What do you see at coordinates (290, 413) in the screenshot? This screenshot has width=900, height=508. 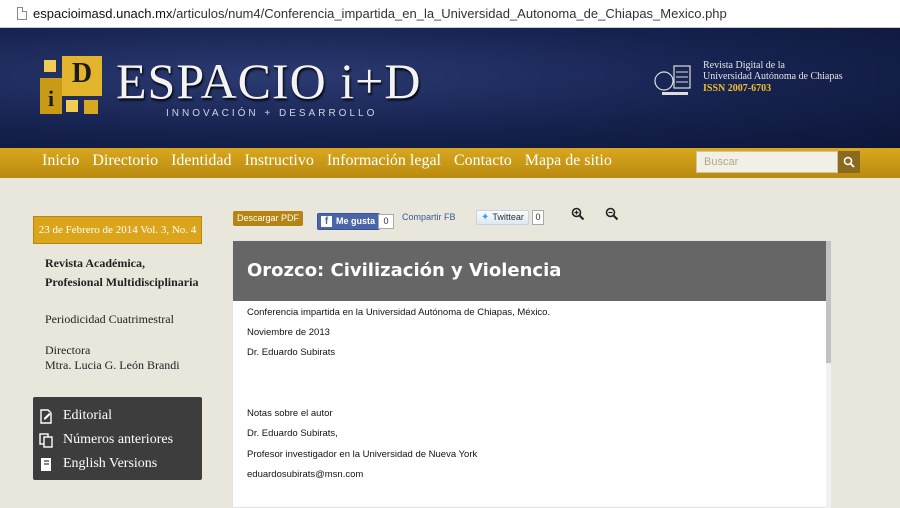 I see `article-line: Notas sobre el autor` at bounding box center [290, 413].